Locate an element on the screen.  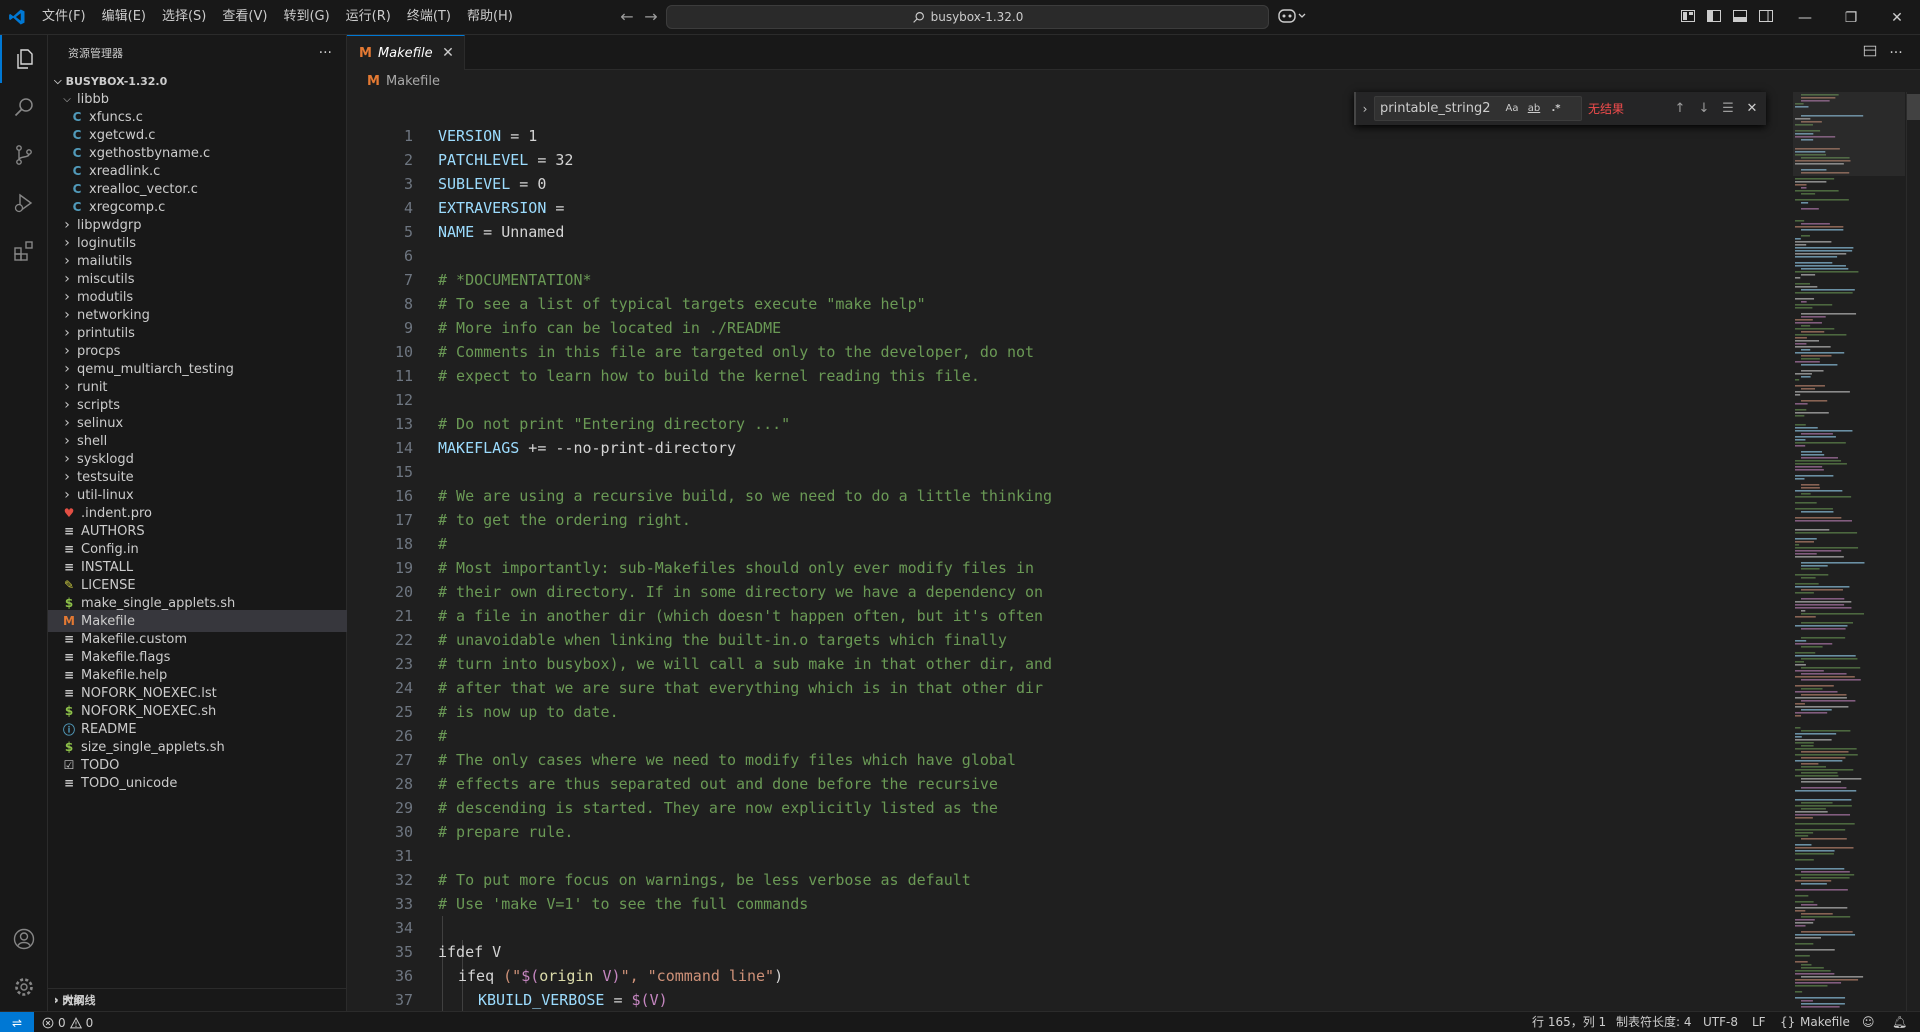
find-input: printable_string2 Aa ab .* is located at coordinates (1478, 108).